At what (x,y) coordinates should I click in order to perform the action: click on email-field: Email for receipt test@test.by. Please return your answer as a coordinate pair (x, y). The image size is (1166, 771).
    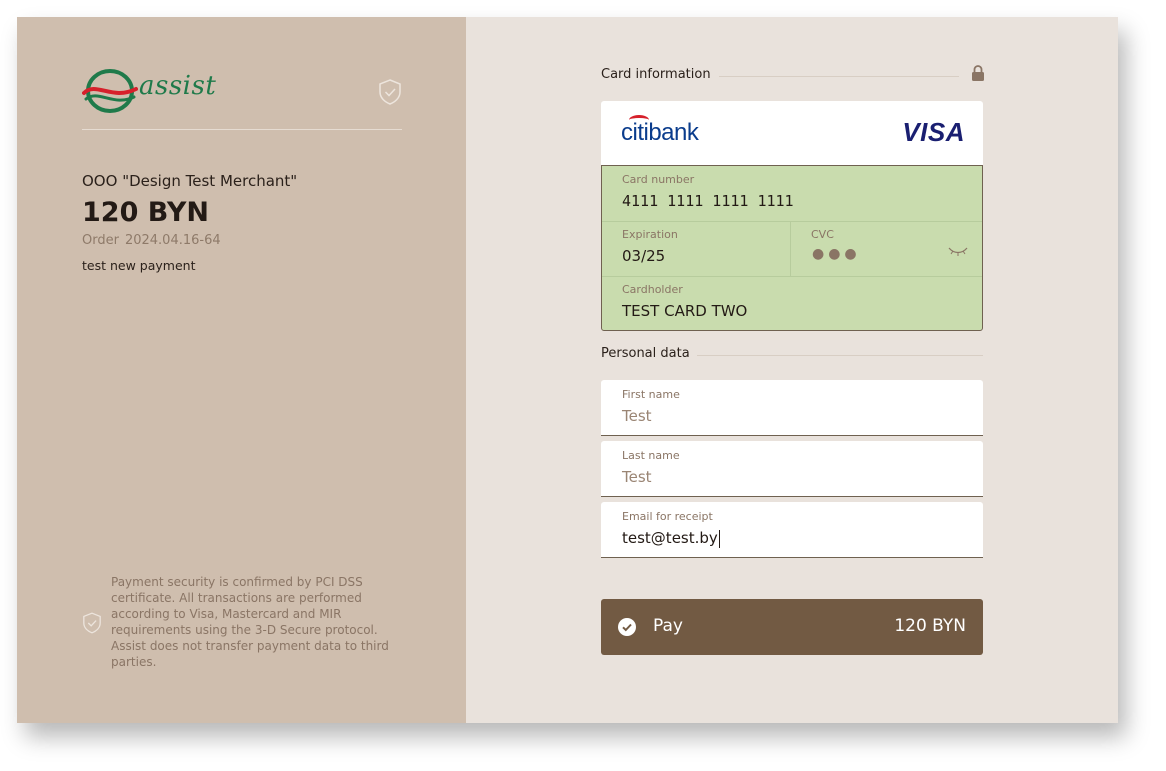
    Looking at the image, I should click on (792, 530).